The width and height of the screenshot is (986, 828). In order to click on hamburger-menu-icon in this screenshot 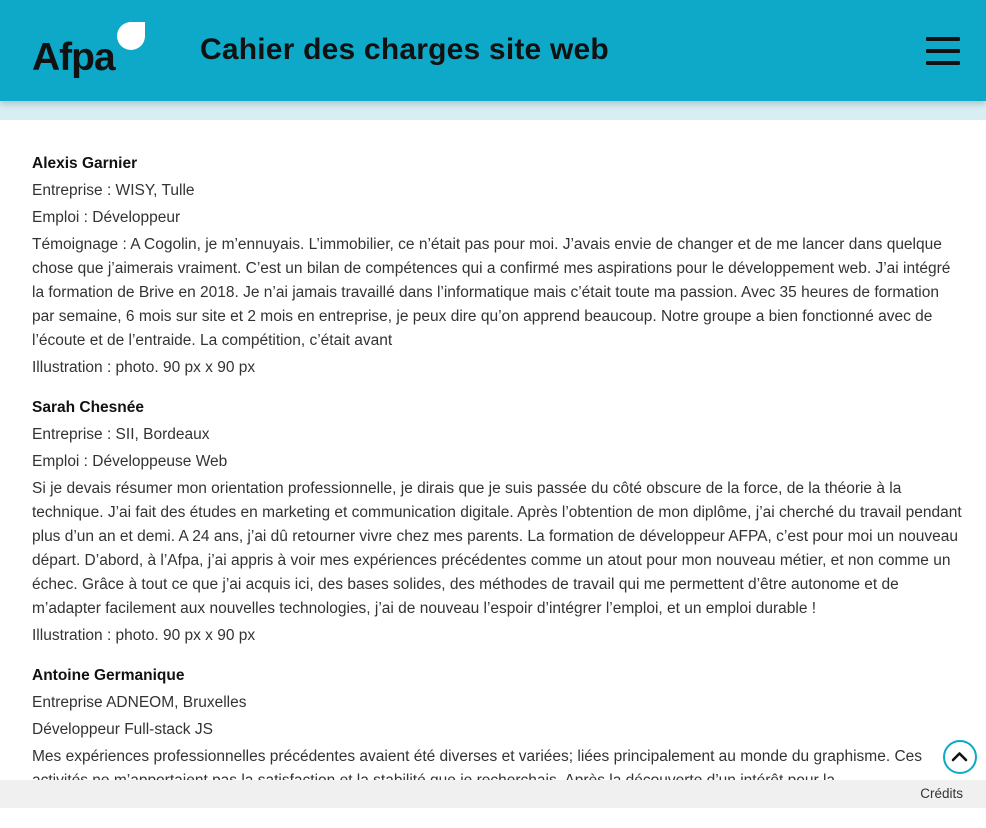, I will do `click(943, 51)`.